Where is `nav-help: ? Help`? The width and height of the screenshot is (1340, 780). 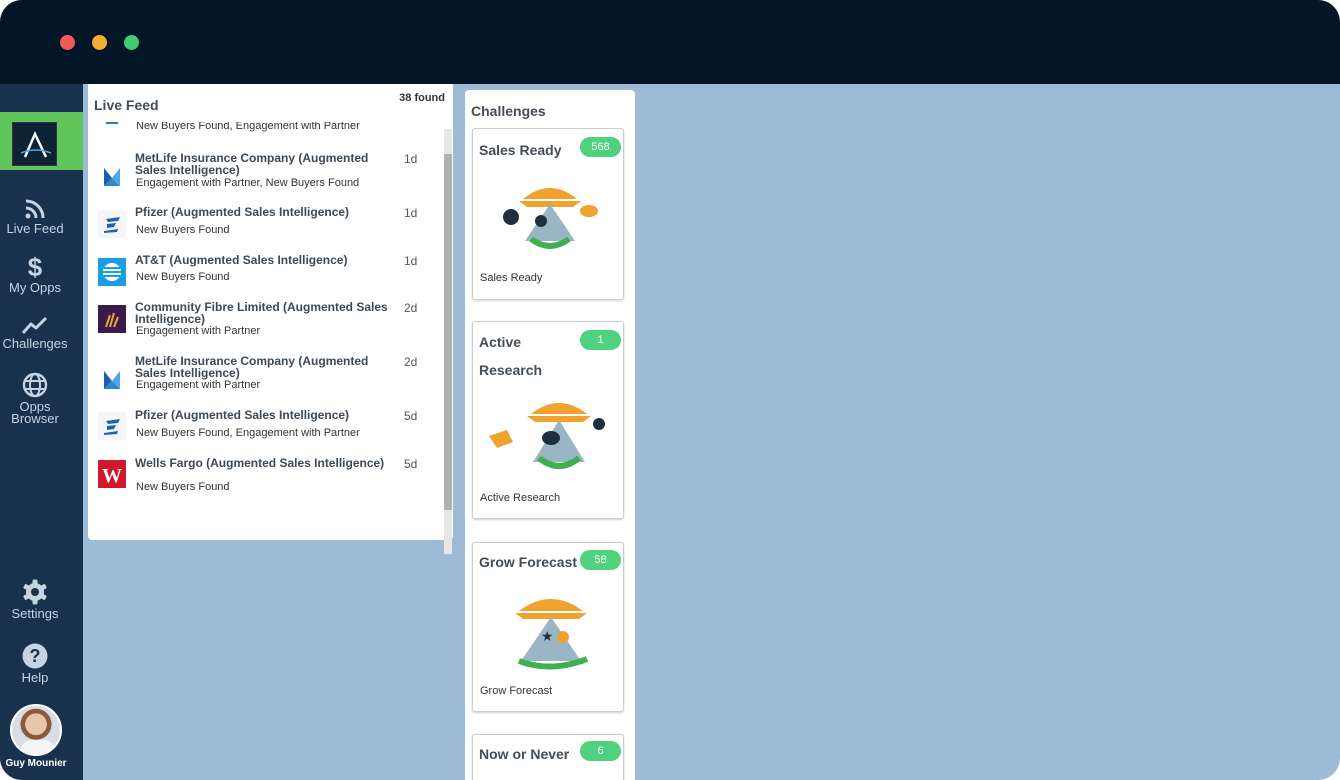
nav-help: ? Help is located at coordinates (35, 663).